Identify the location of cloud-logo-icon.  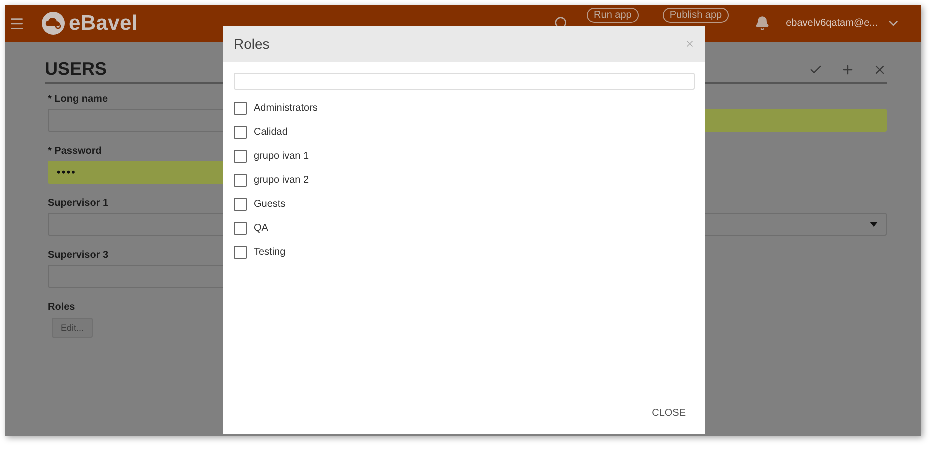
(53, 23).